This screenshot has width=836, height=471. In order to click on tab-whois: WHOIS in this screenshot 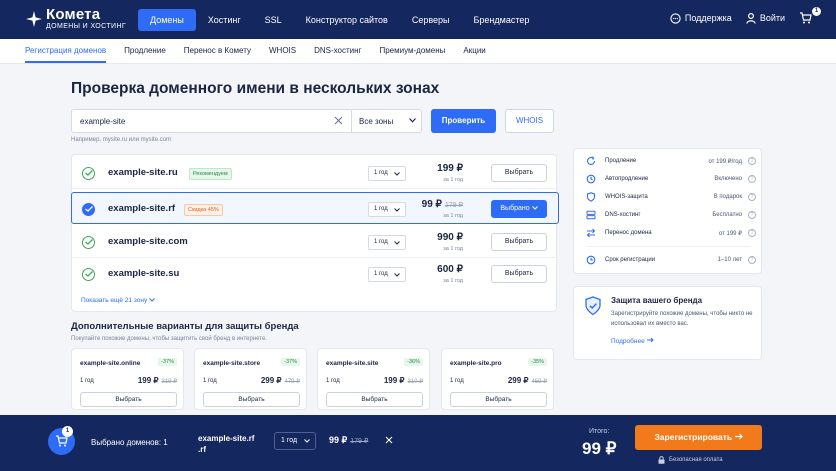, I will do `click(282, 51)`.